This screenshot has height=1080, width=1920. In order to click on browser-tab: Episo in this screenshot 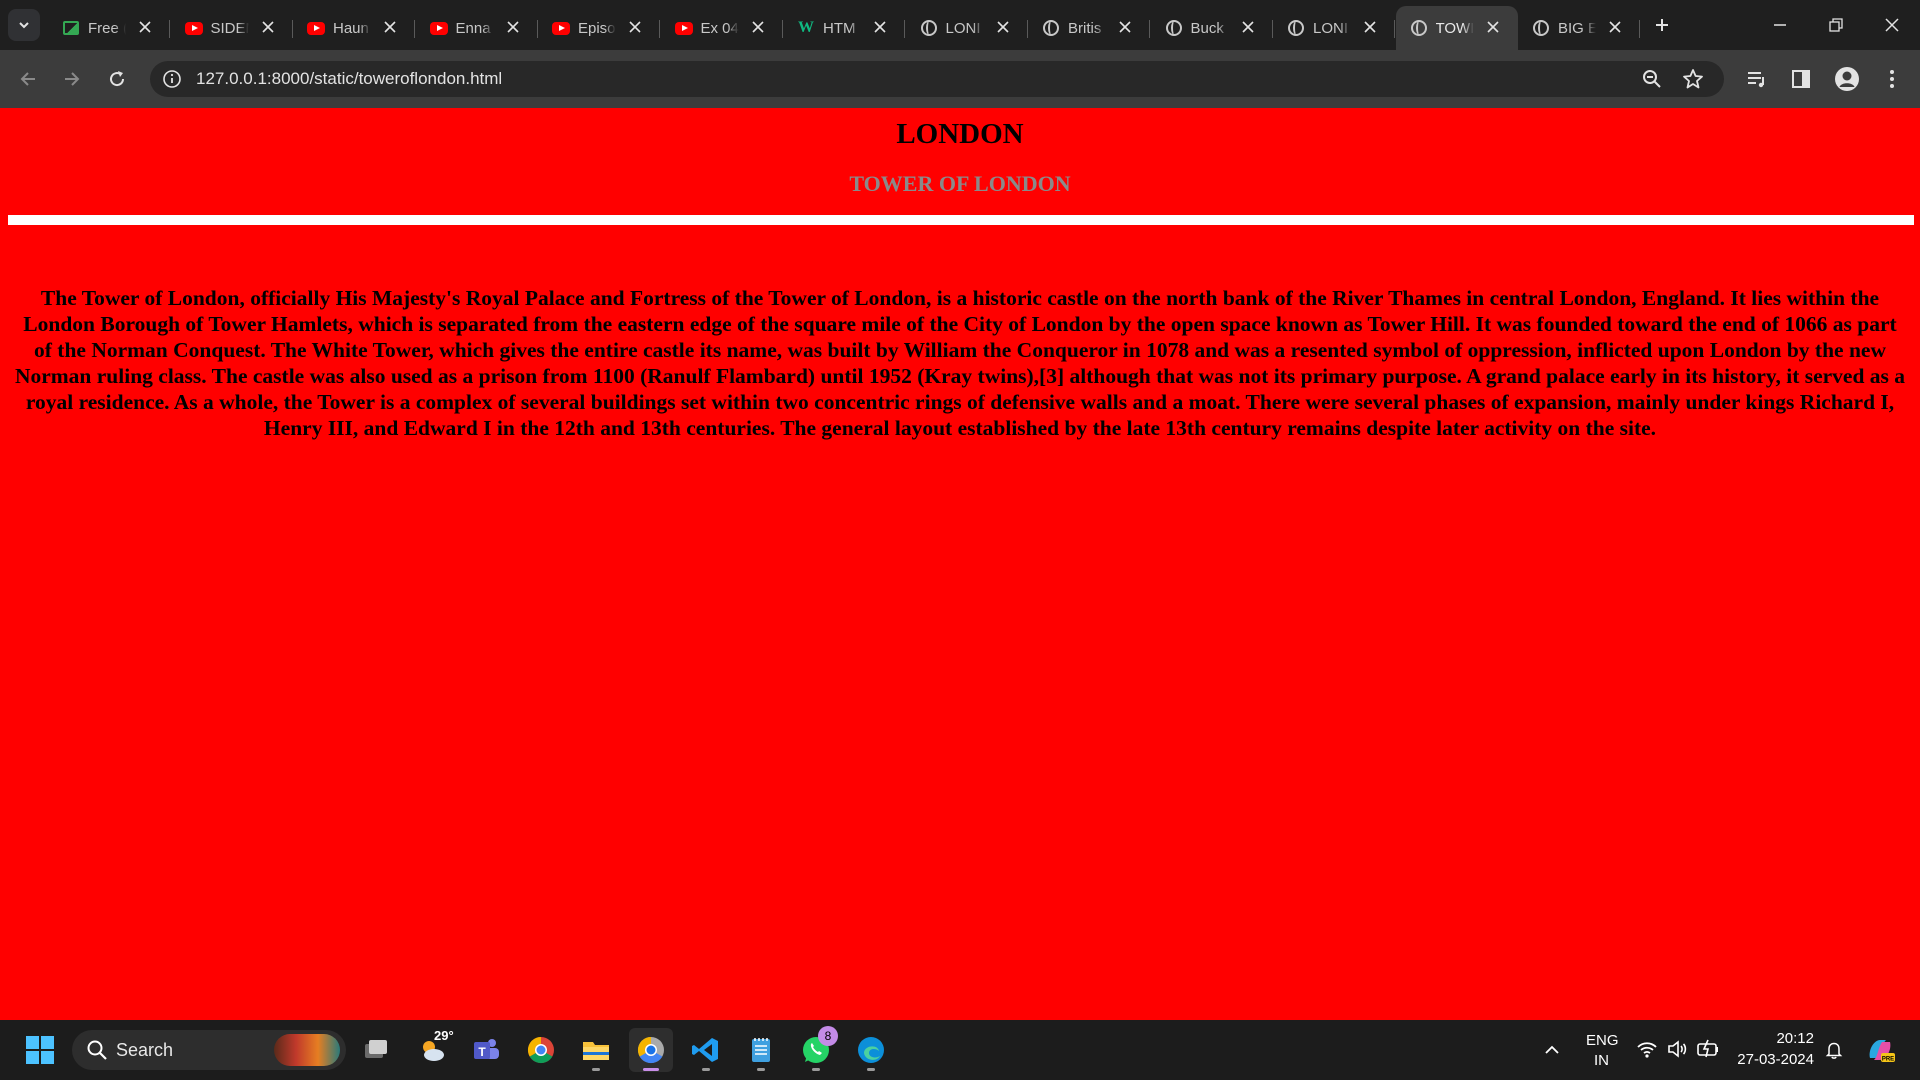, I will do `click(599, 28)`.